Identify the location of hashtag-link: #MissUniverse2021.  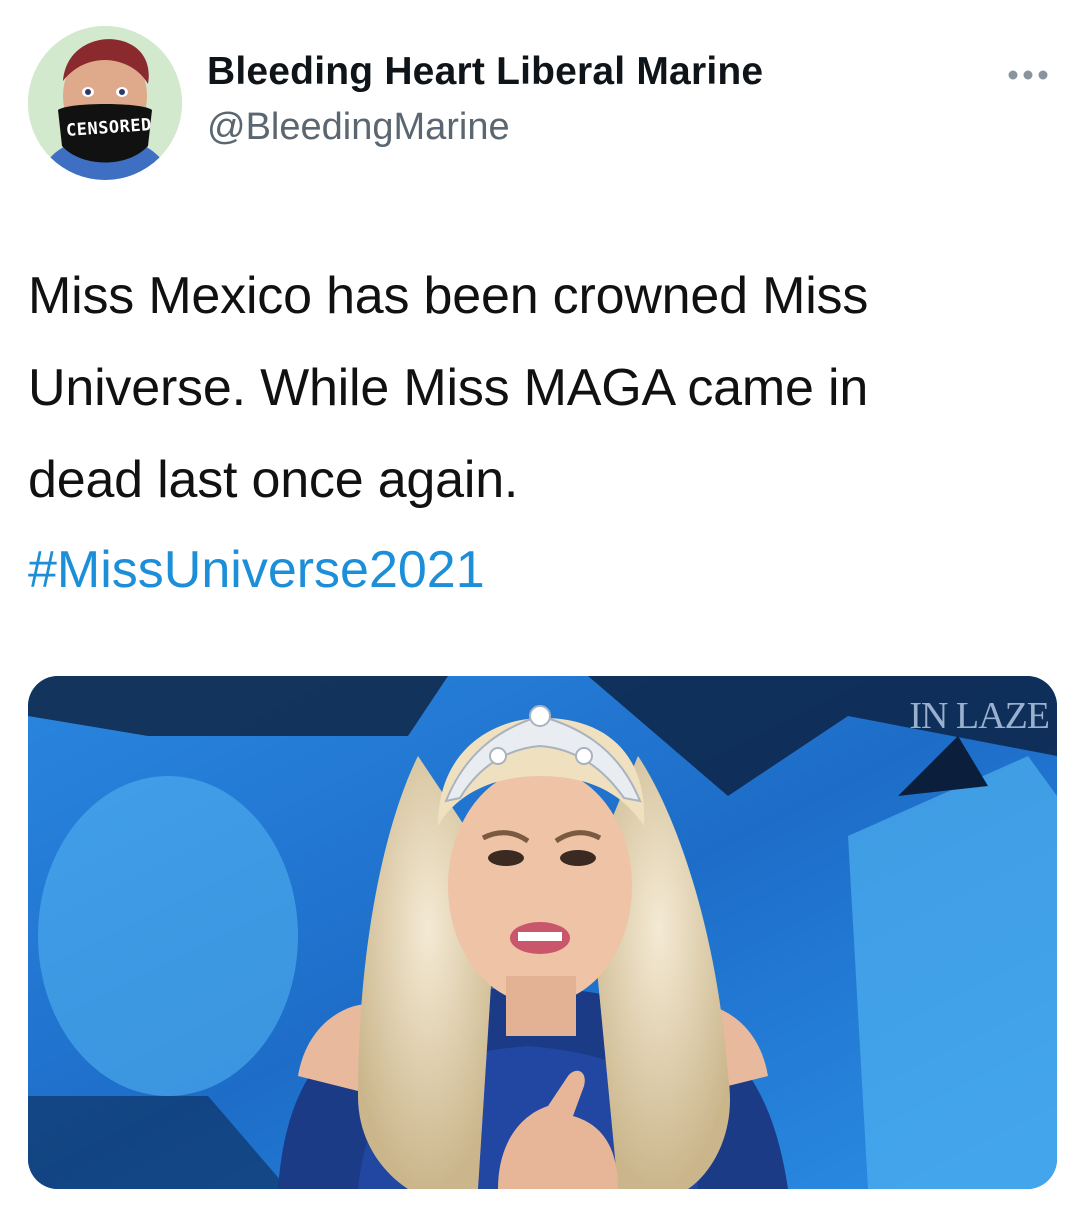
(256, 570).